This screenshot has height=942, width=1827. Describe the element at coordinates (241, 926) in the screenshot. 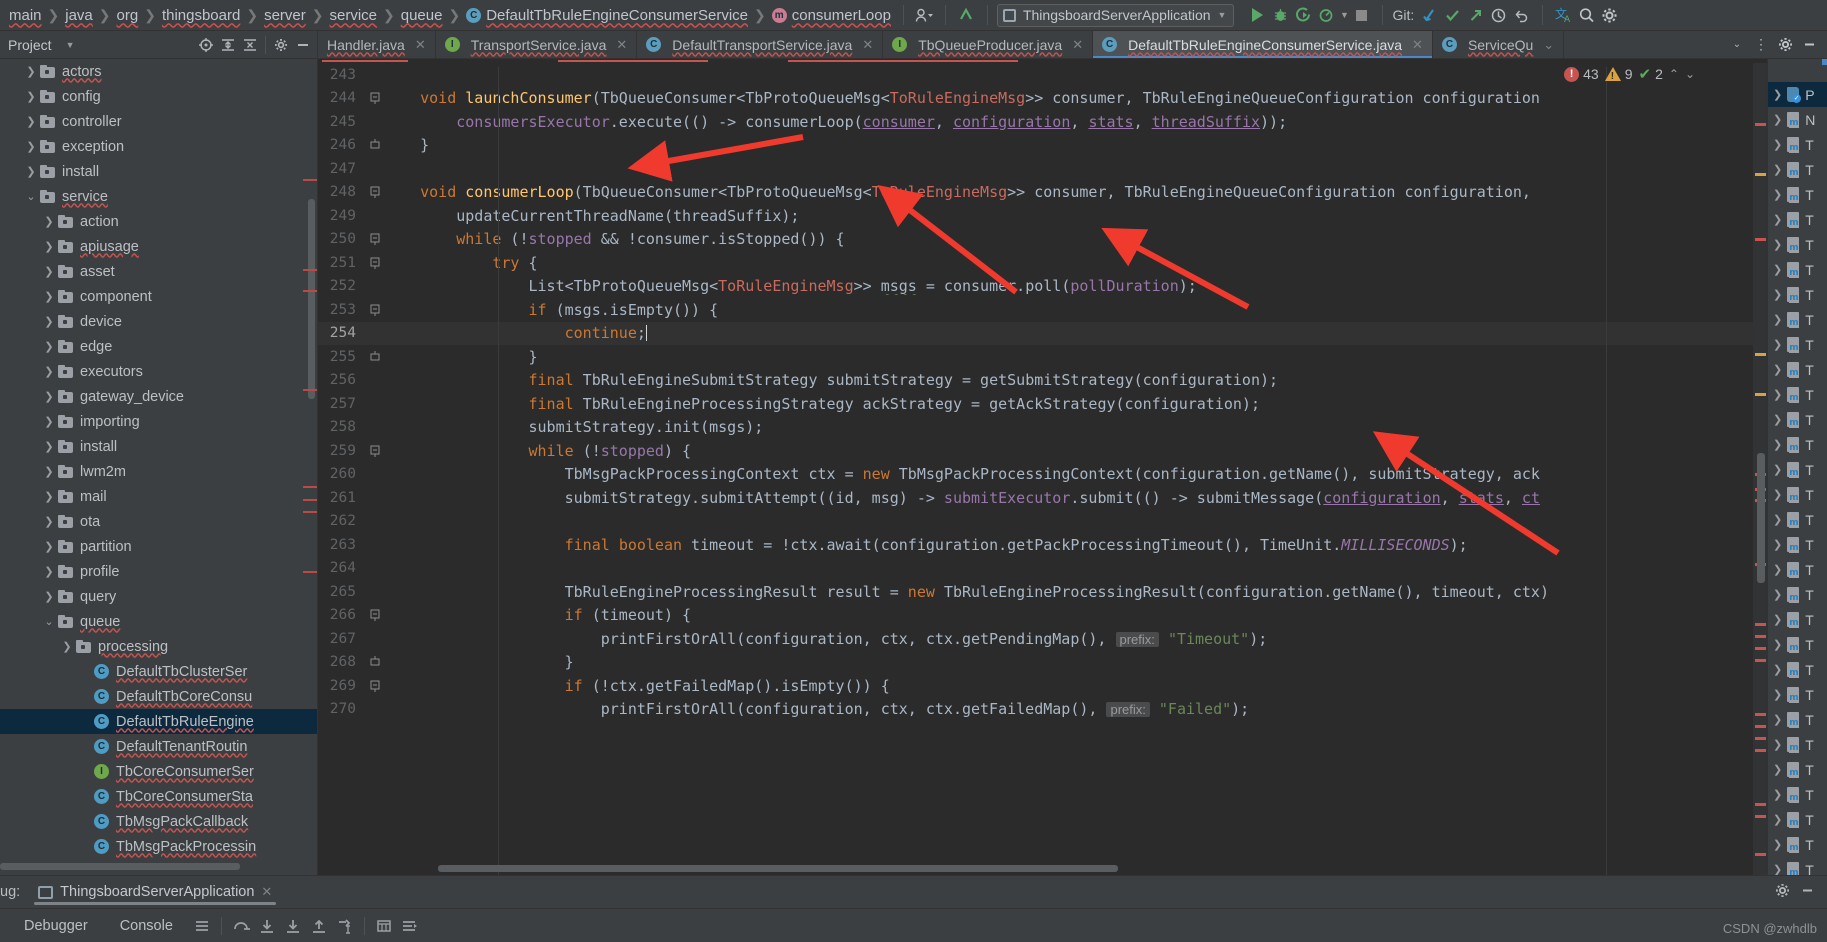

I see `step-over-icon` at that location.